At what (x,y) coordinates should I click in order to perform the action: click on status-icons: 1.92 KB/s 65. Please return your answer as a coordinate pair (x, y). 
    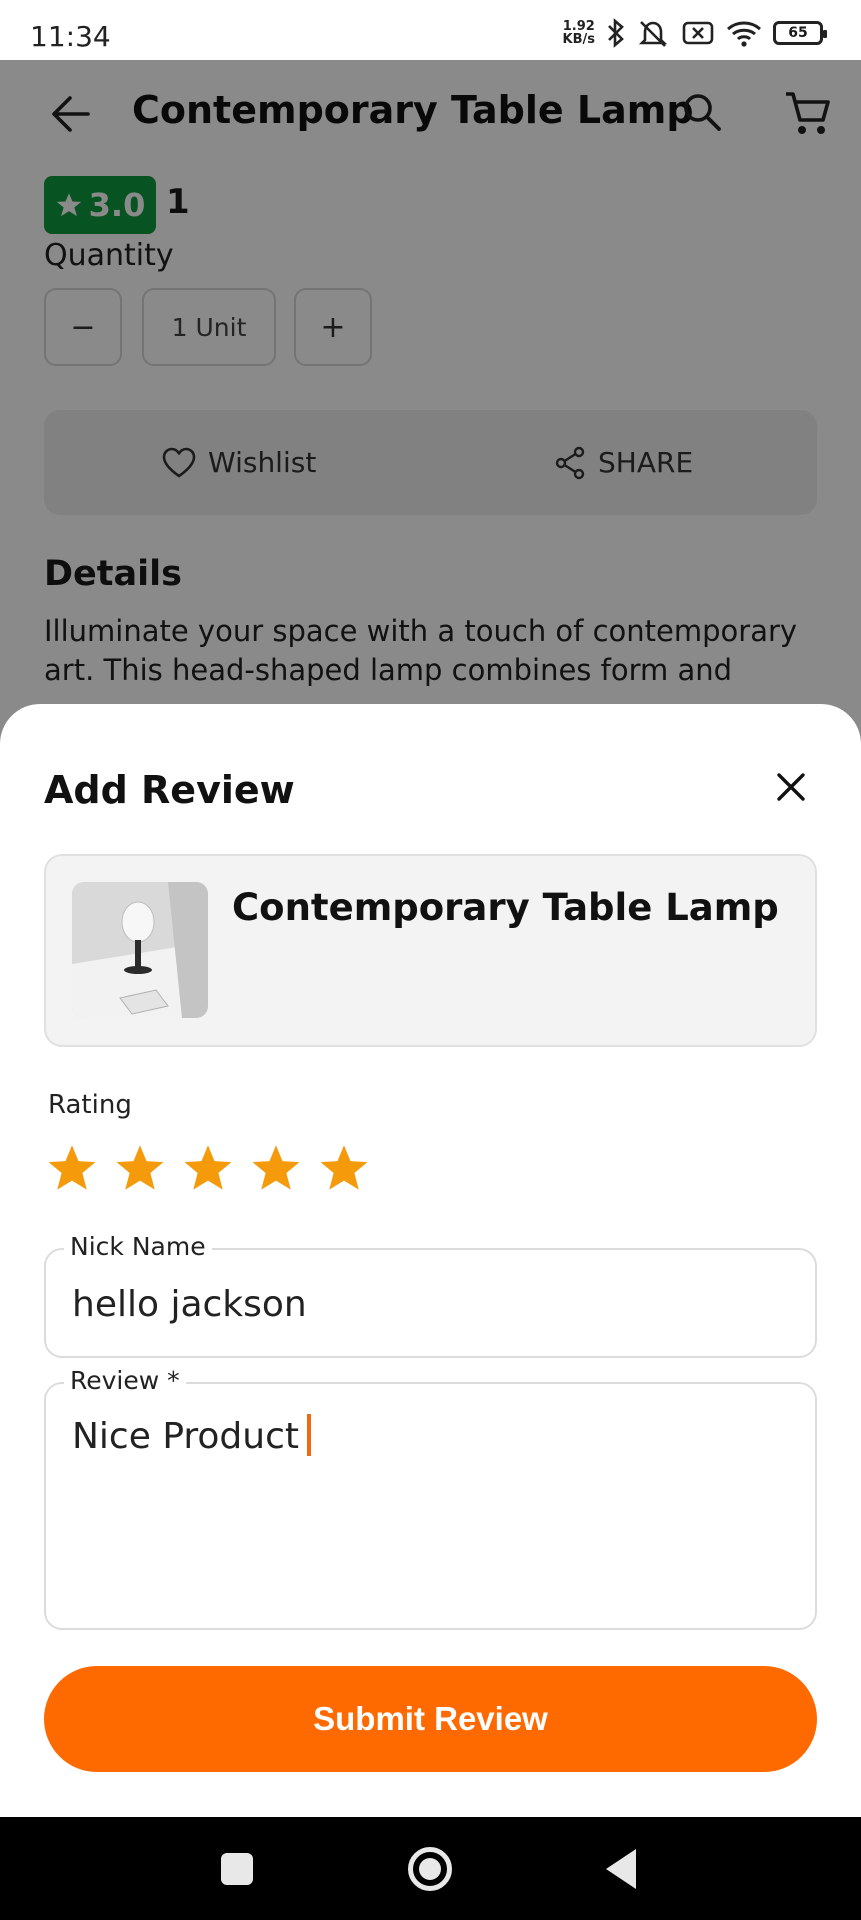
    Looking at the image, I should click on (695, 33).